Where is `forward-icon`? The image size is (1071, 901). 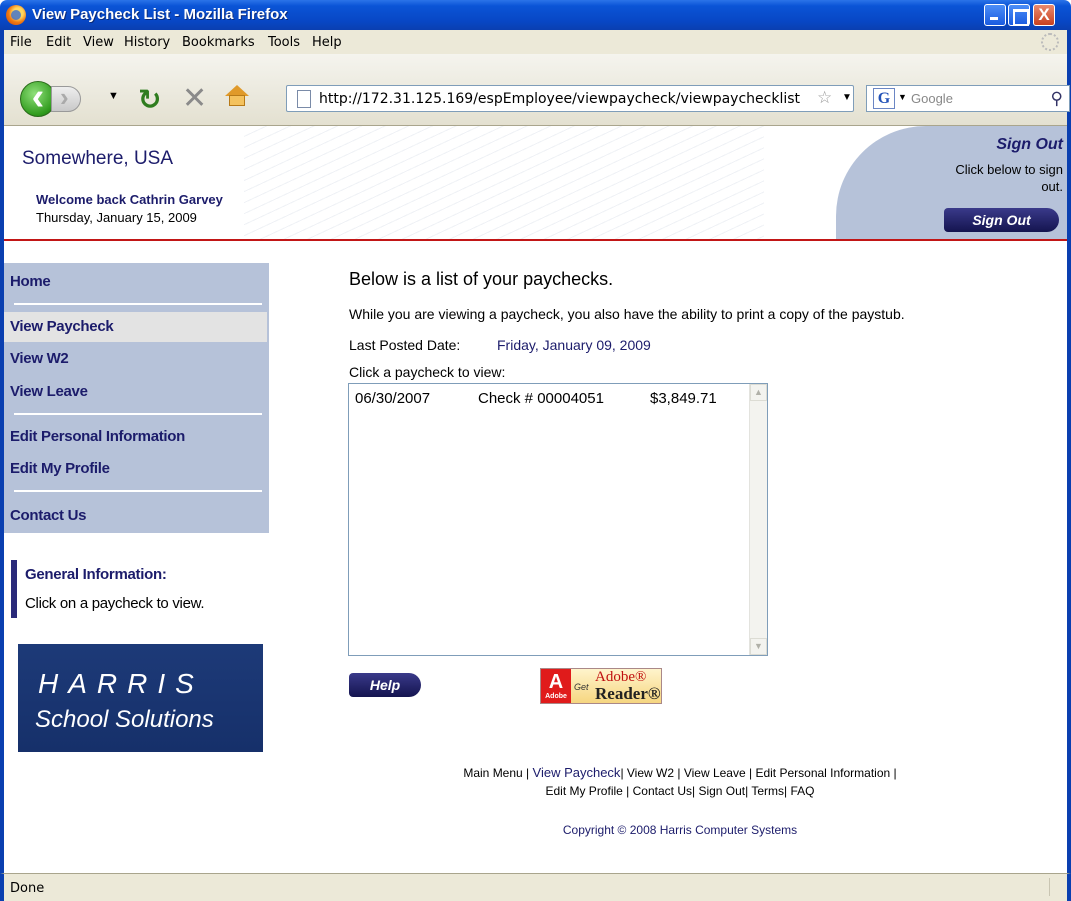 forward-icon is located at coordinates (66, 97).